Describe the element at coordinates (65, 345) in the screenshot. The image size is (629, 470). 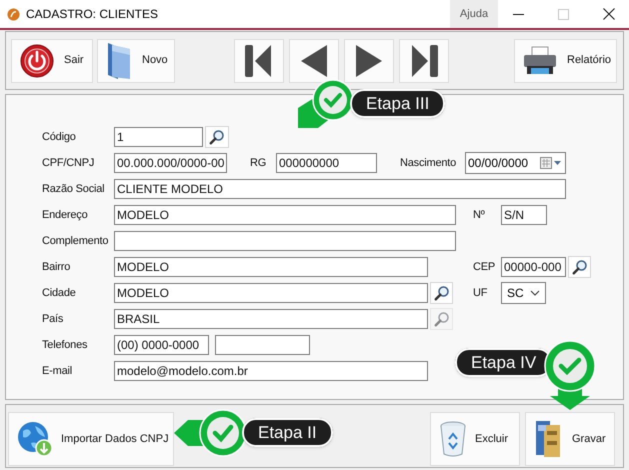
I see `field-label: Telefones` at that location.